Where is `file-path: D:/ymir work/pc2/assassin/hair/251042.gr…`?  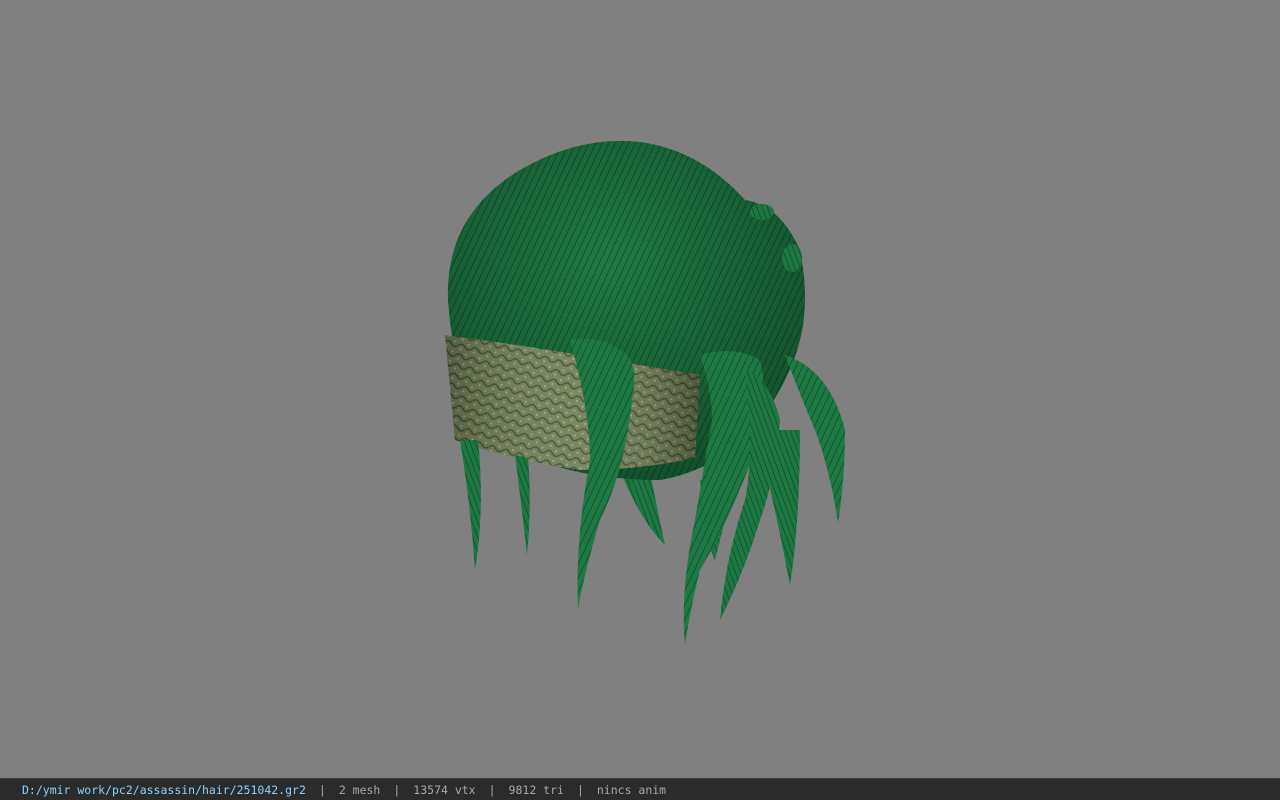 file-path: D:/ymir work/pc2/assassin/hair/251042.gr… is located at coordinates (164, 789).